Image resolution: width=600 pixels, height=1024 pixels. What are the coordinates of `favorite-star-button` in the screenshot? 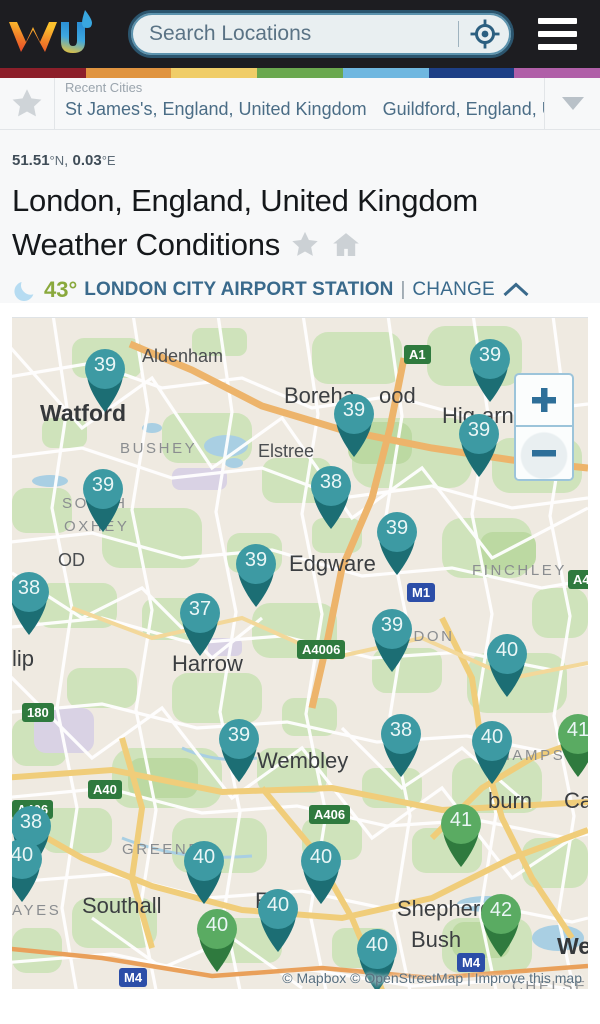 It's located at (305, 249).